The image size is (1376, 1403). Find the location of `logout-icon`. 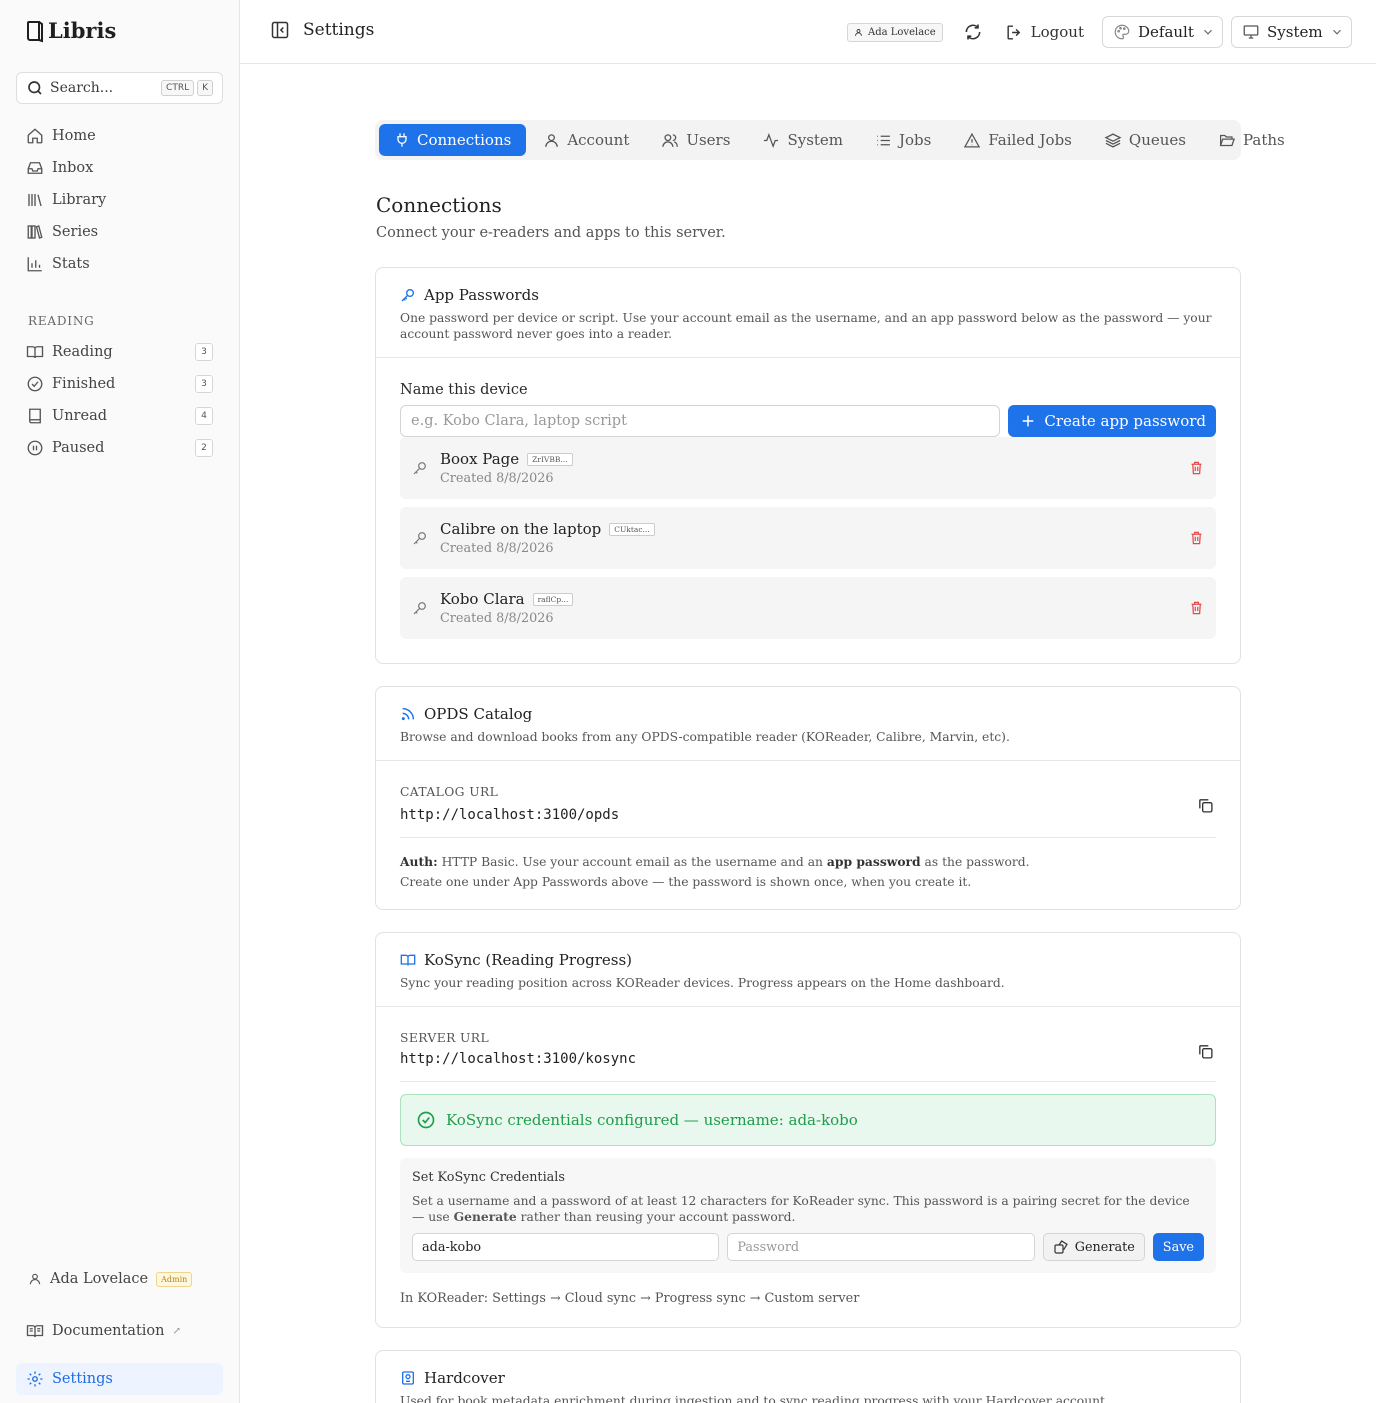

logout-icon is located at coordinates (1014, 32).